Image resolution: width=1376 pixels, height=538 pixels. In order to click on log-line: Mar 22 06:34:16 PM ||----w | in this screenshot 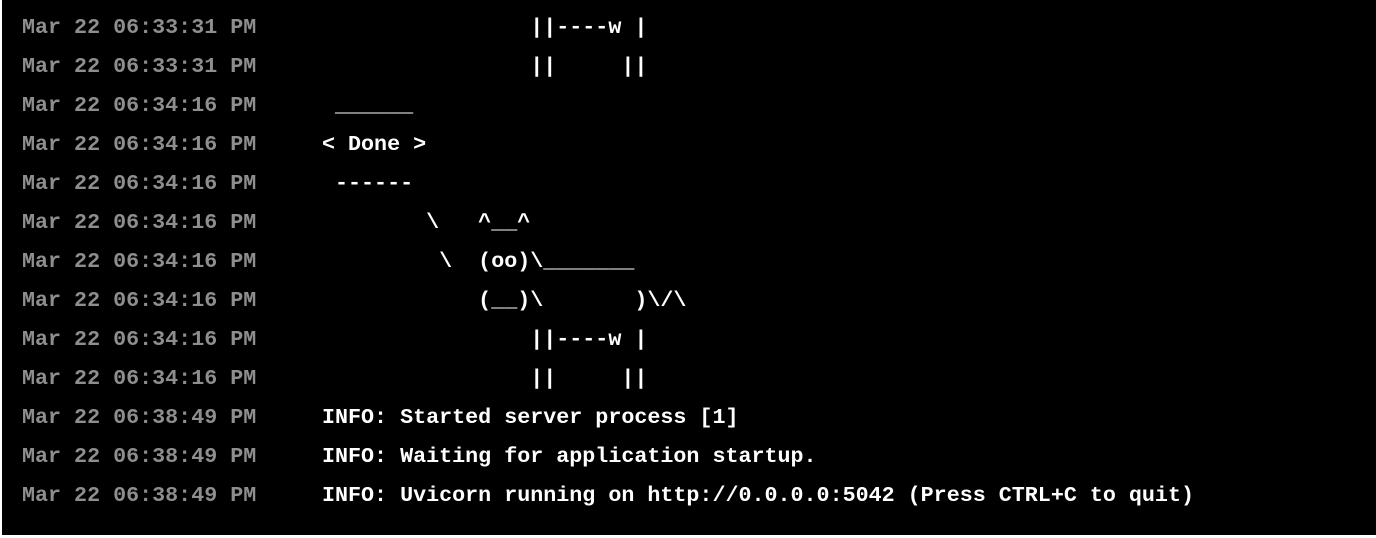, I will do `click(608, 339)`.